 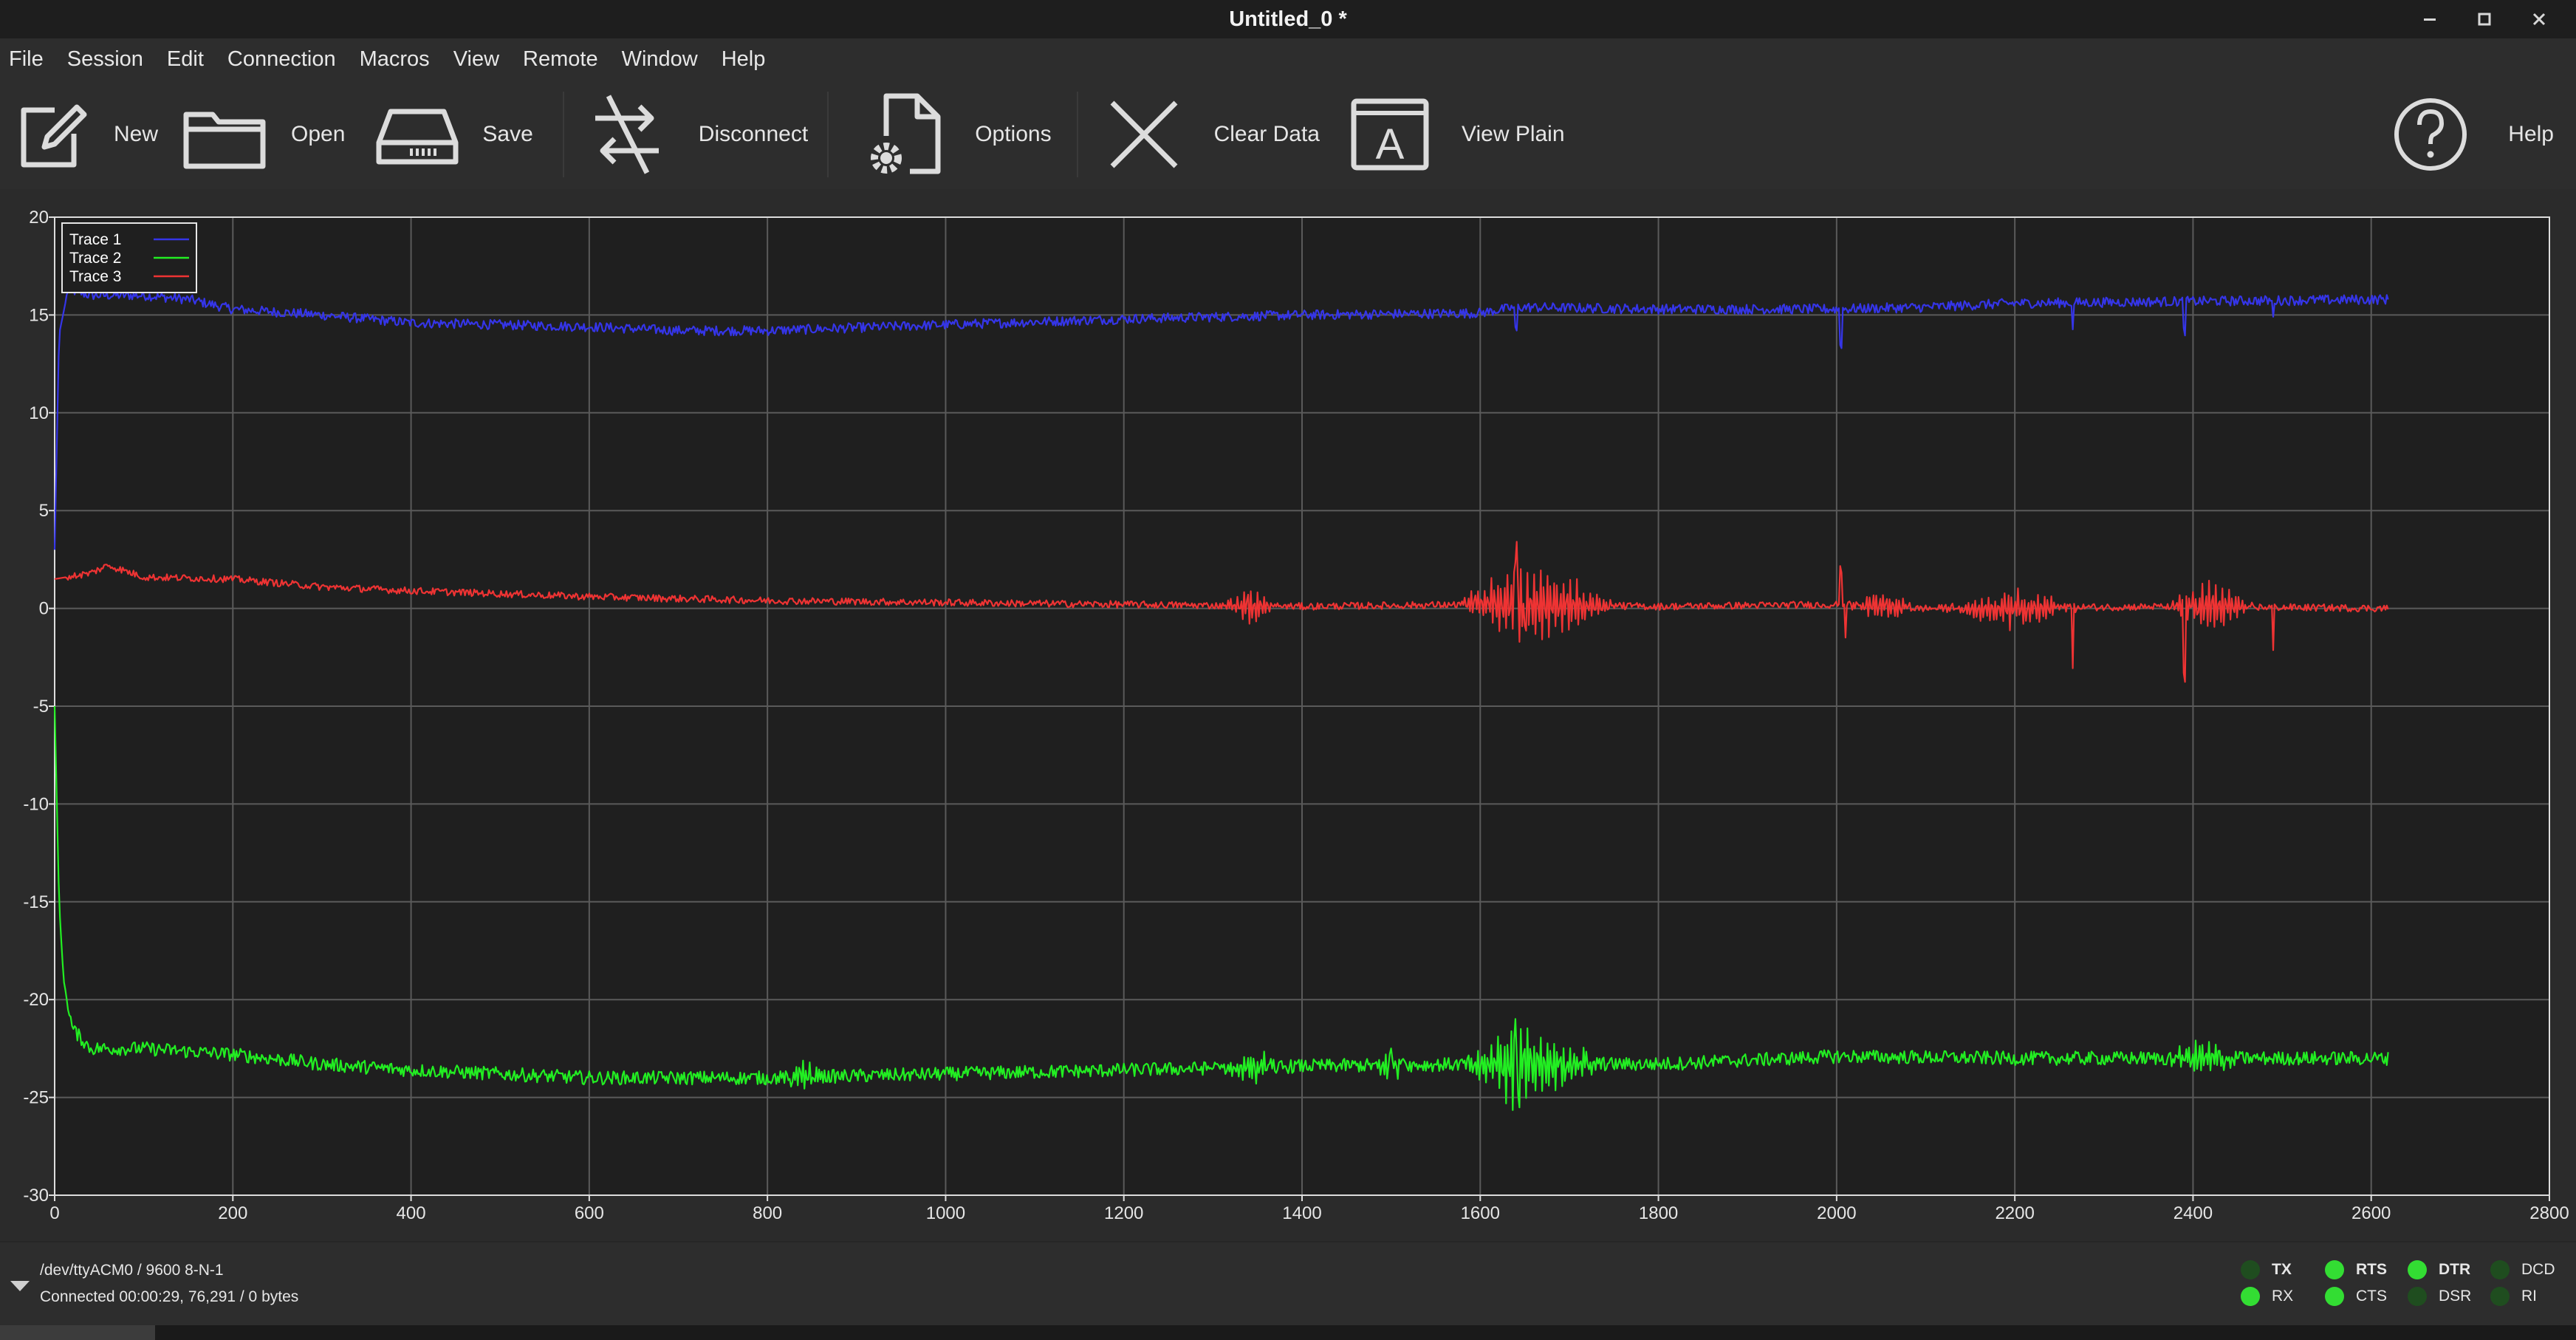 I want to click on x-tick-label: 1200, so click(x=1123, y=1213).